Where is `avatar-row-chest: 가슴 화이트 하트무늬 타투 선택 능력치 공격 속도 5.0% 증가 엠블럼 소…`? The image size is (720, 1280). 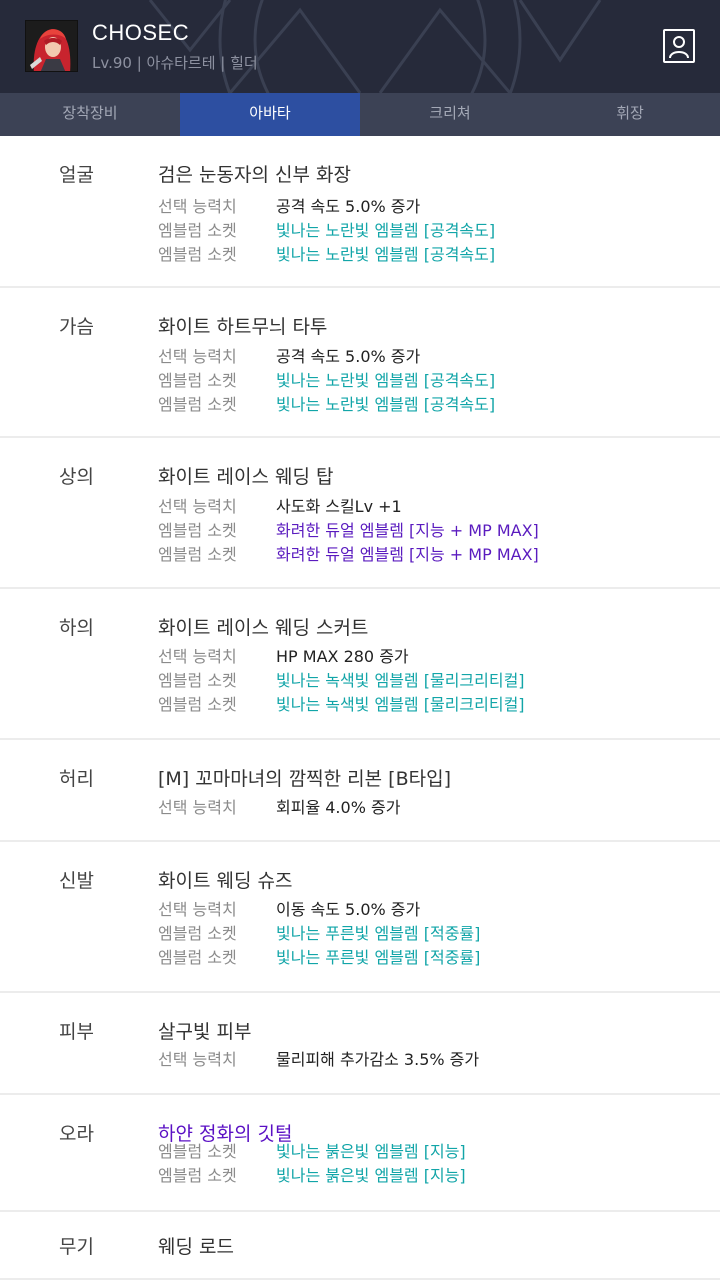
avatar-row-chest: 가슴 화이트 하트무늬 타투 선택 능력치 공격 속도 5.0% 증가 엠블럼 소… is located at coordinates (360, 363).